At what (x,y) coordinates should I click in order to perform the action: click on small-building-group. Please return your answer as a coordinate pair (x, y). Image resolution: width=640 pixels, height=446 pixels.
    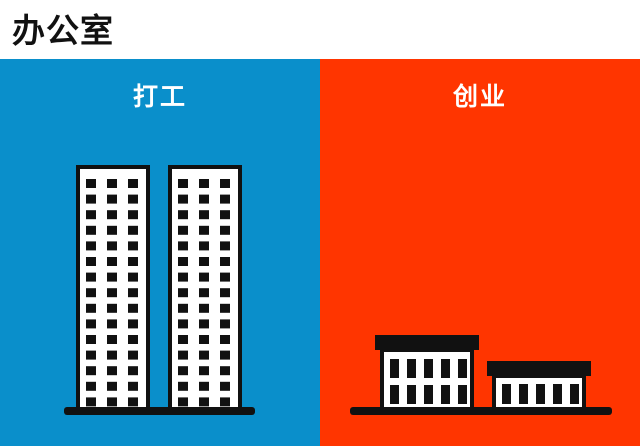
    Looking at the image, I should click on (483, 374).